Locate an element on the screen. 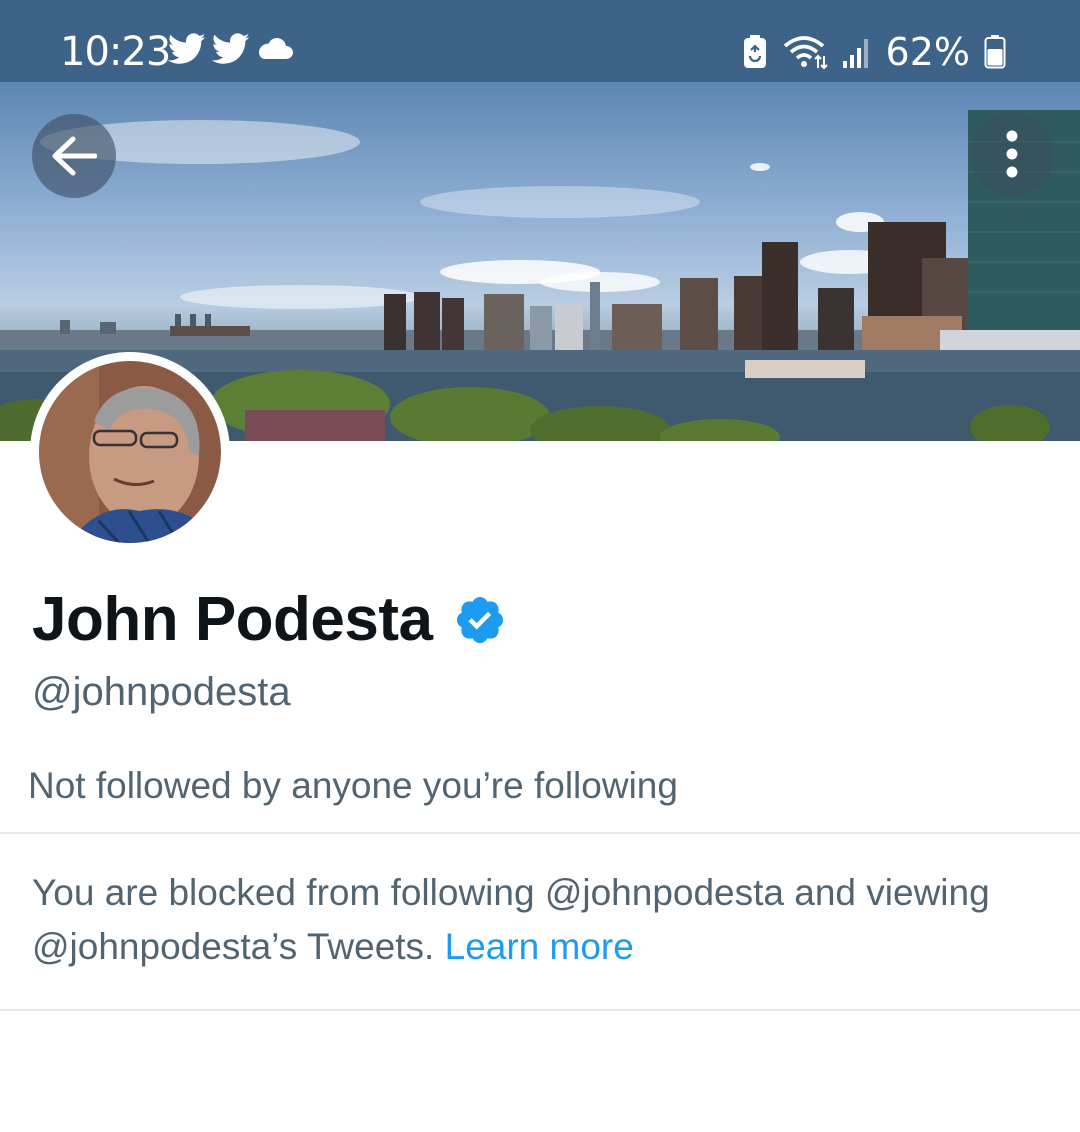 This screenshot has height=1132, width=1080. more-vertical-icon is located at coordinates (1012, 154).